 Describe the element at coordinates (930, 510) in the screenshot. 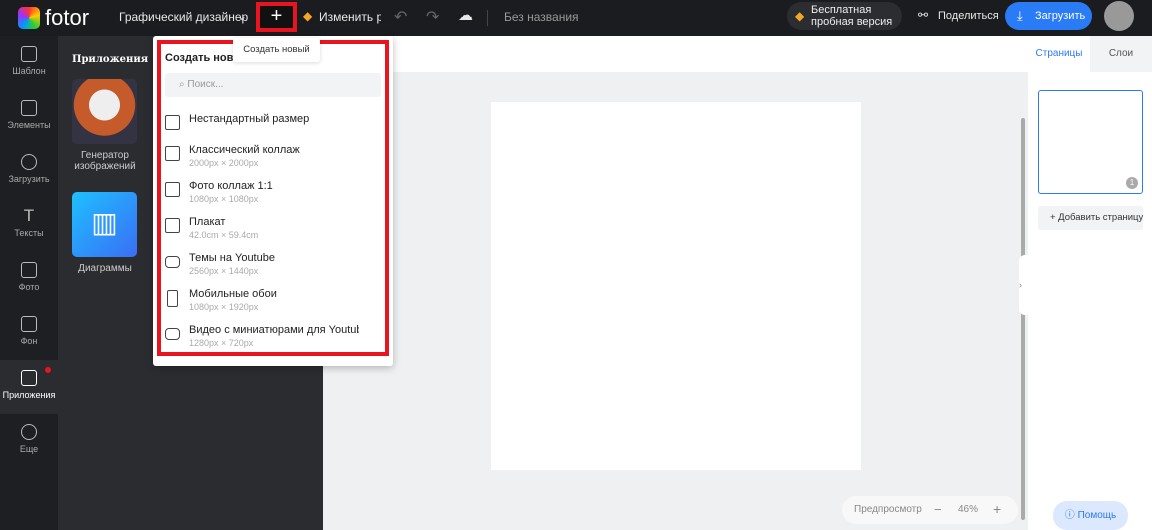

I see `zoom-bar: Предпросмотр − 46% +` at that location.